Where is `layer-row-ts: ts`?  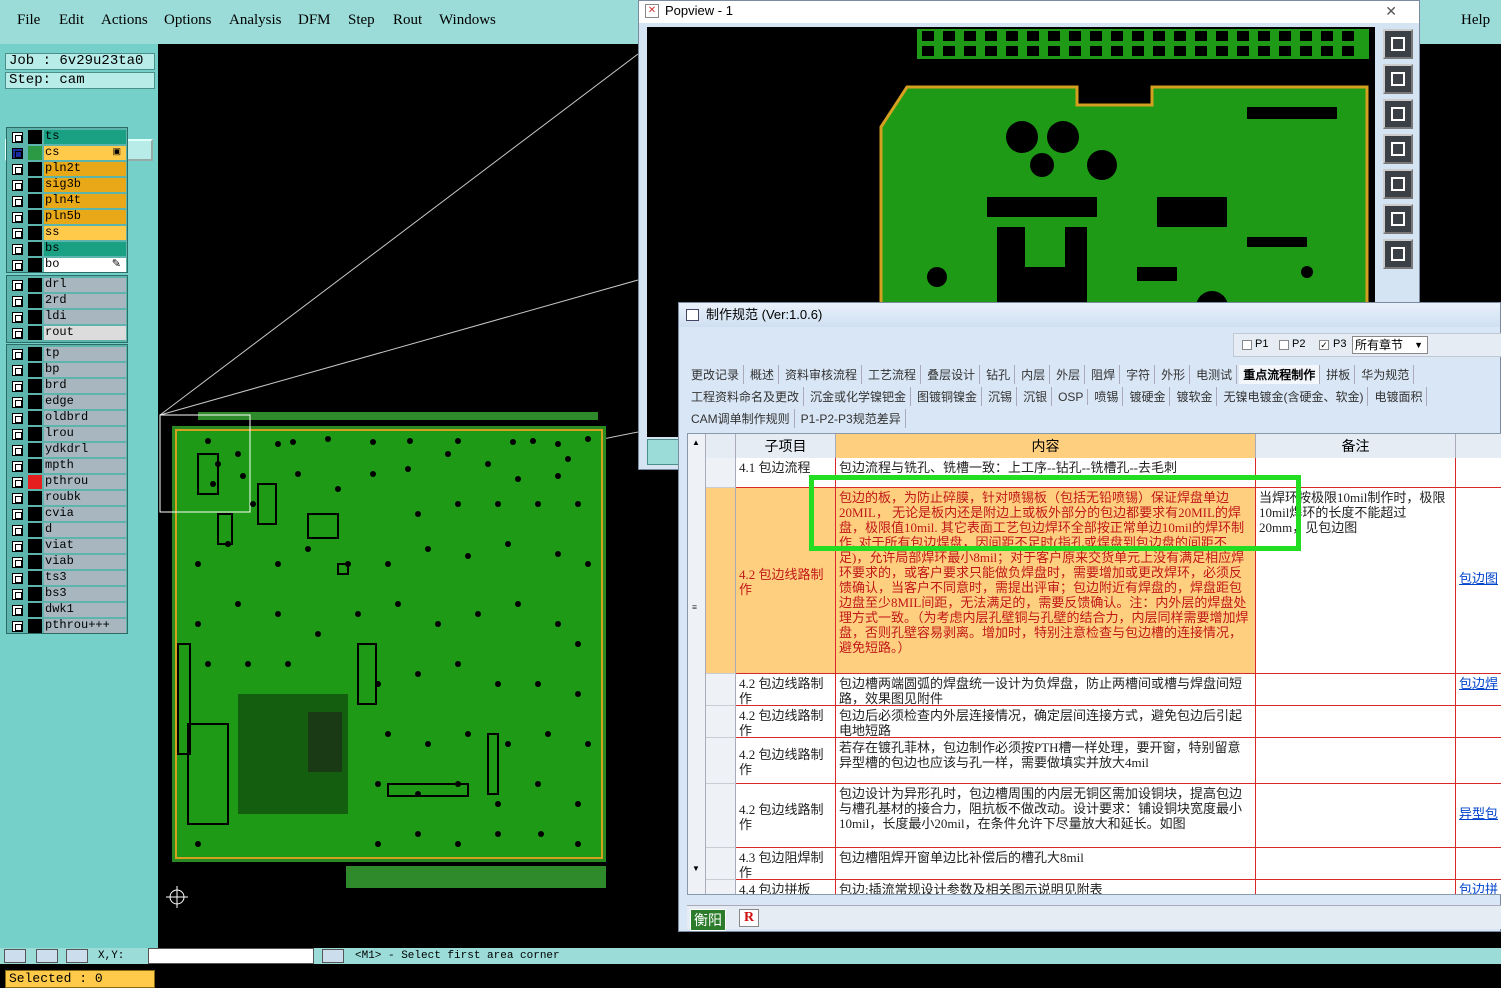
layer-row-ts: ts is located at coordinates (67, 137).